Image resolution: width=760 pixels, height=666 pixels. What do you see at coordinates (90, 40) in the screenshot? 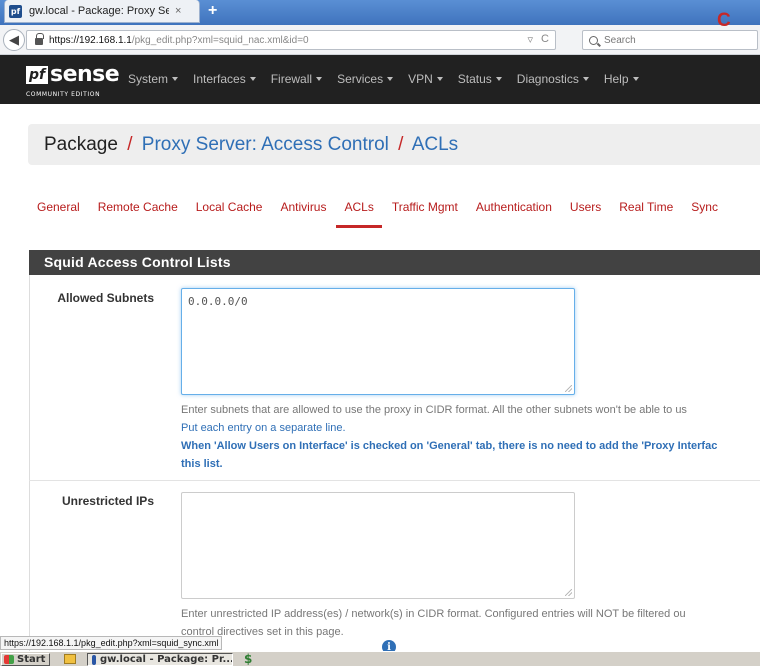
I see `url-host: https://192.168.1.1` at bounding box center [90, 40].